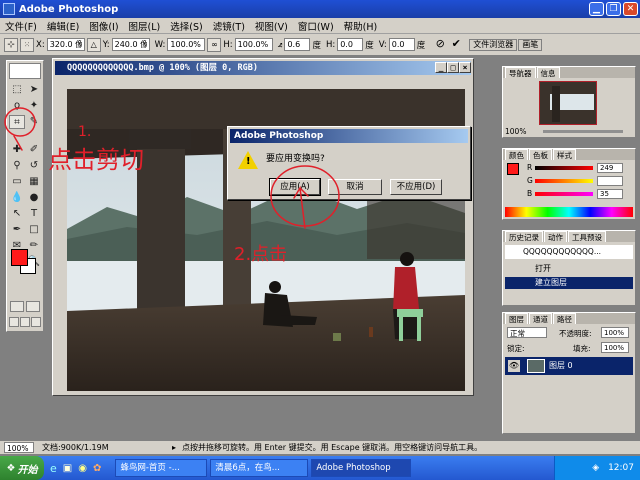 This screenshot has height=480, width=640. I want to click on fill-input: 100%, so click(615, 347).